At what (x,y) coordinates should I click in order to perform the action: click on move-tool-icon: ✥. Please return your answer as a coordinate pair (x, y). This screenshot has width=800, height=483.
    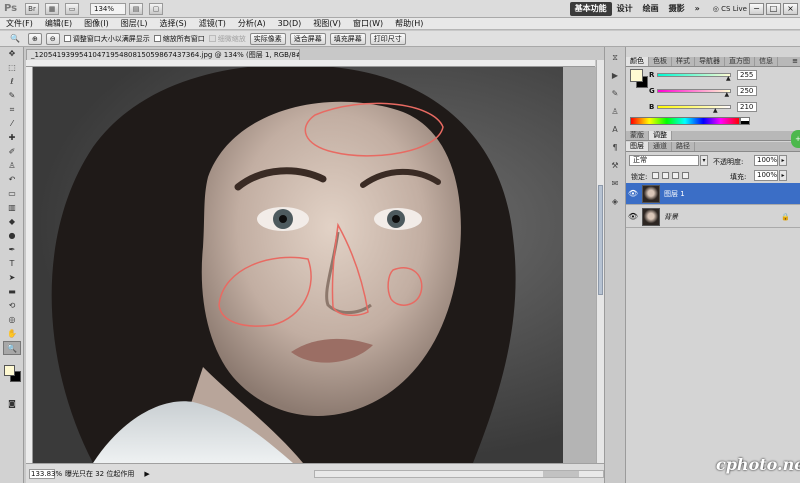
    Looking at the image, I should click on (12, 54).